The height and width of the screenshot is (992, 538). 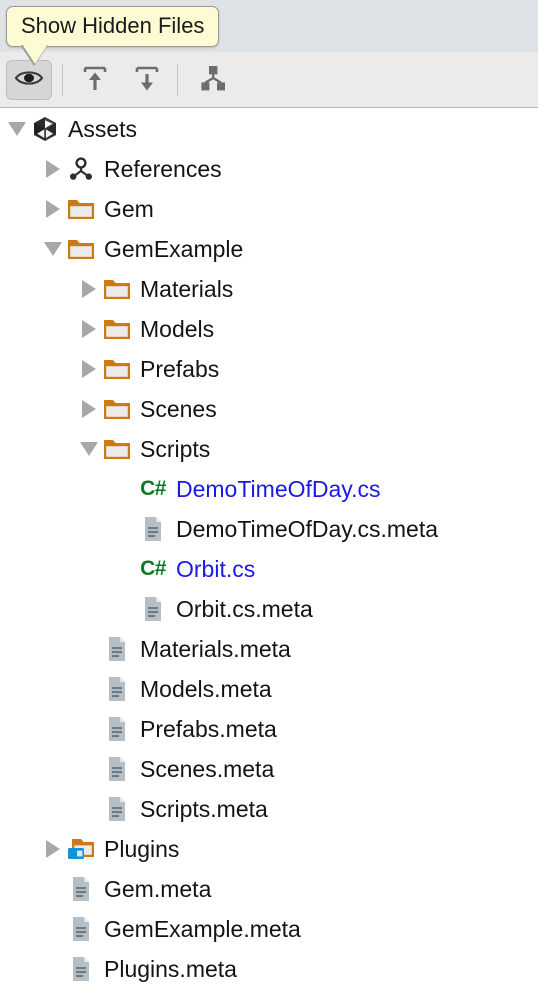 What do you see at coordinates (178, 408) in the screenshot?
I see `tree-item-label: Scenes` at bounding box center [178, 408].